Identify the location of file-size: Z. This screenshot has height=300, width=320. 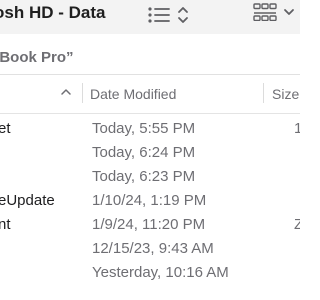
(297, 224).